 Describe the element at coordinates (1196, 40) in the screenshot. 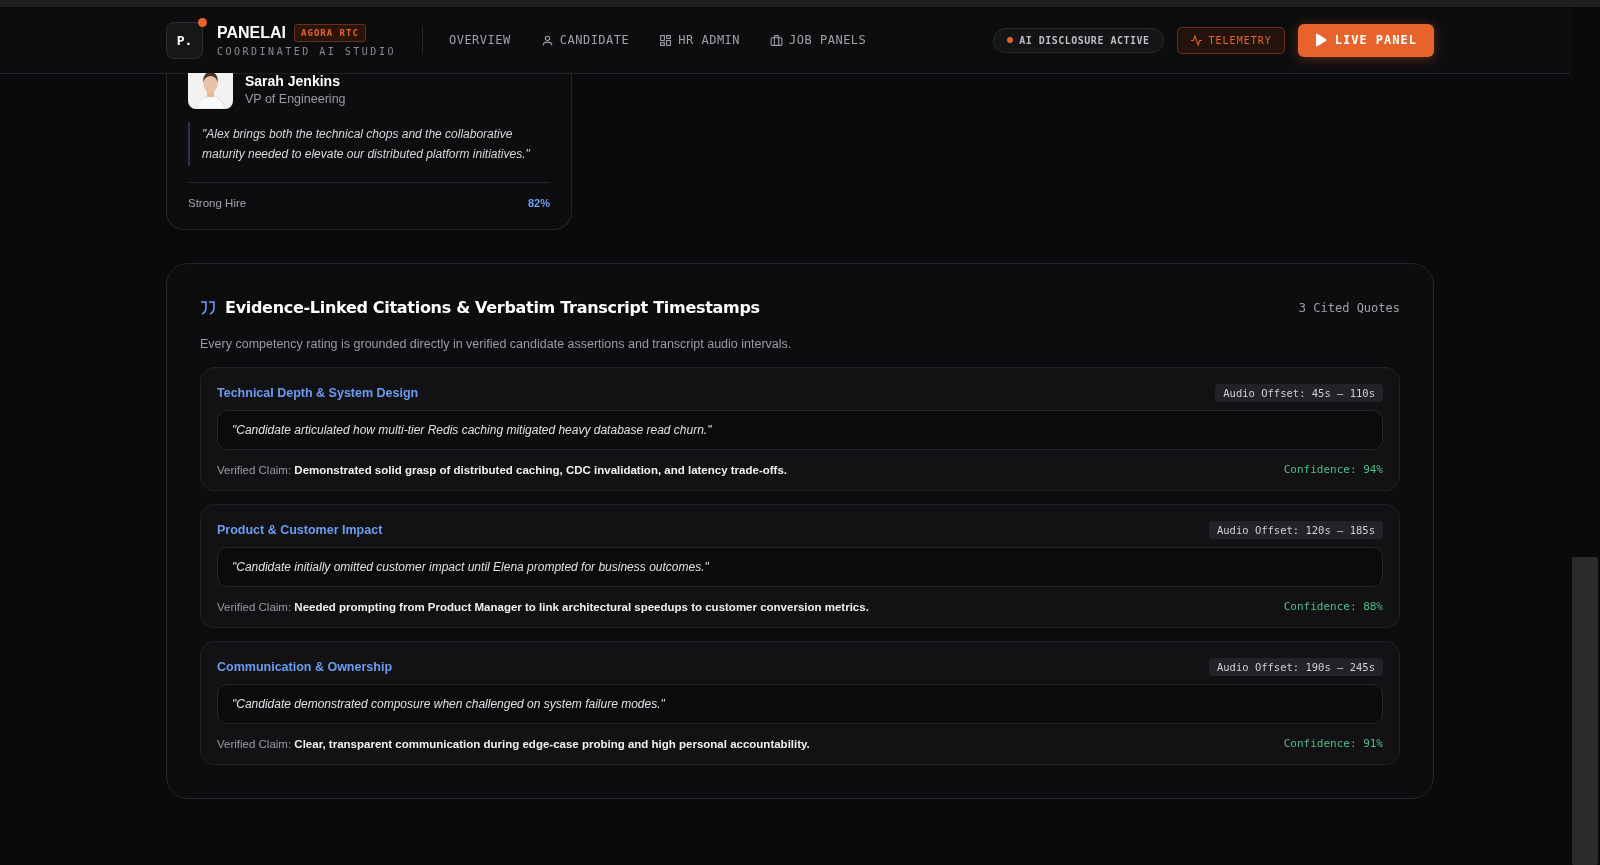

I see `pulse-icon` at that location.